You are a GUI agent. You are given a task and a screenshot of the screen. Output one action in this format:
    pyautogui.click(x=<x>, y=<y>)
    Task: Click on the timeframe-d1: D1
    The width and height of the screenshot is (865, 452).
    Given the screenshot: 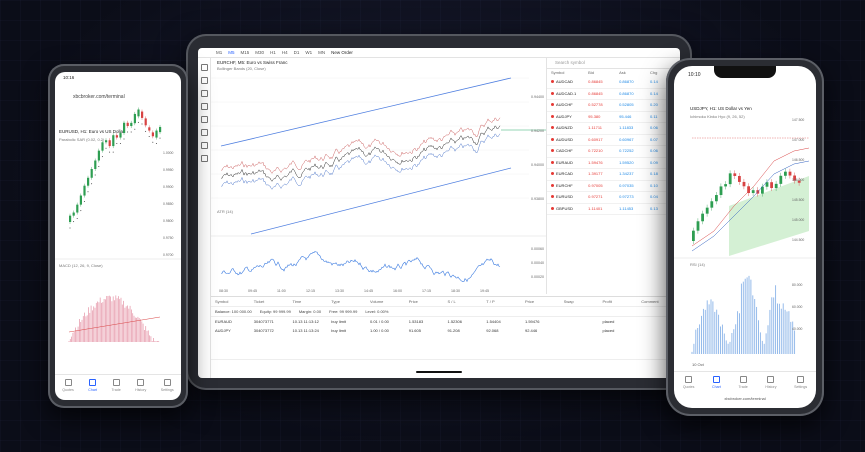 What is the action you would take?
    pyautogui.click(x=297, y=52)
    